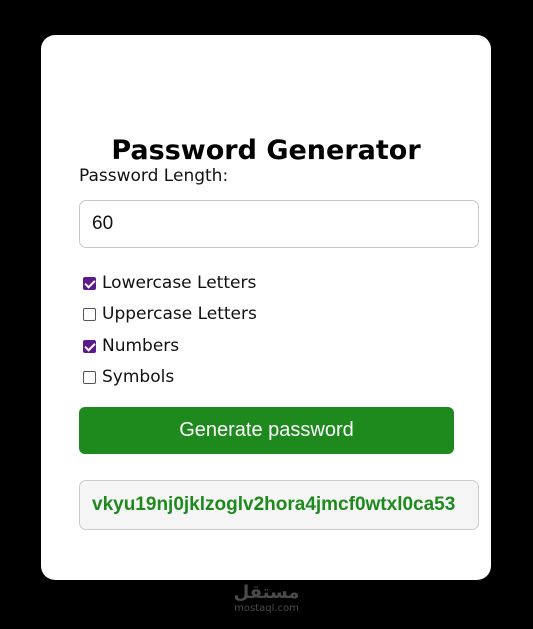 This screenshot has width=533, height=629. Describe the element at coordinates (179, 283) in the screenshot. I see `option-label: Lowercase Letters` at that location.